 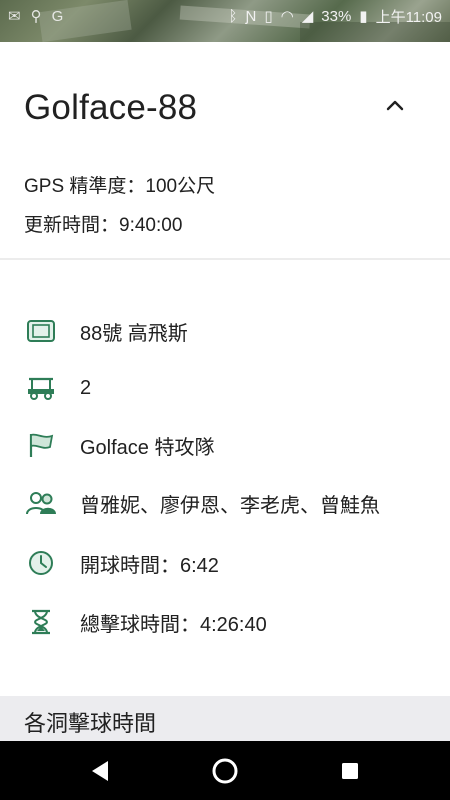 What do you see at coordinates (225, 331) in the screenshot?
I see `detail-row-caddie: 88號 高飛斯` at bounding box center [225, 331].